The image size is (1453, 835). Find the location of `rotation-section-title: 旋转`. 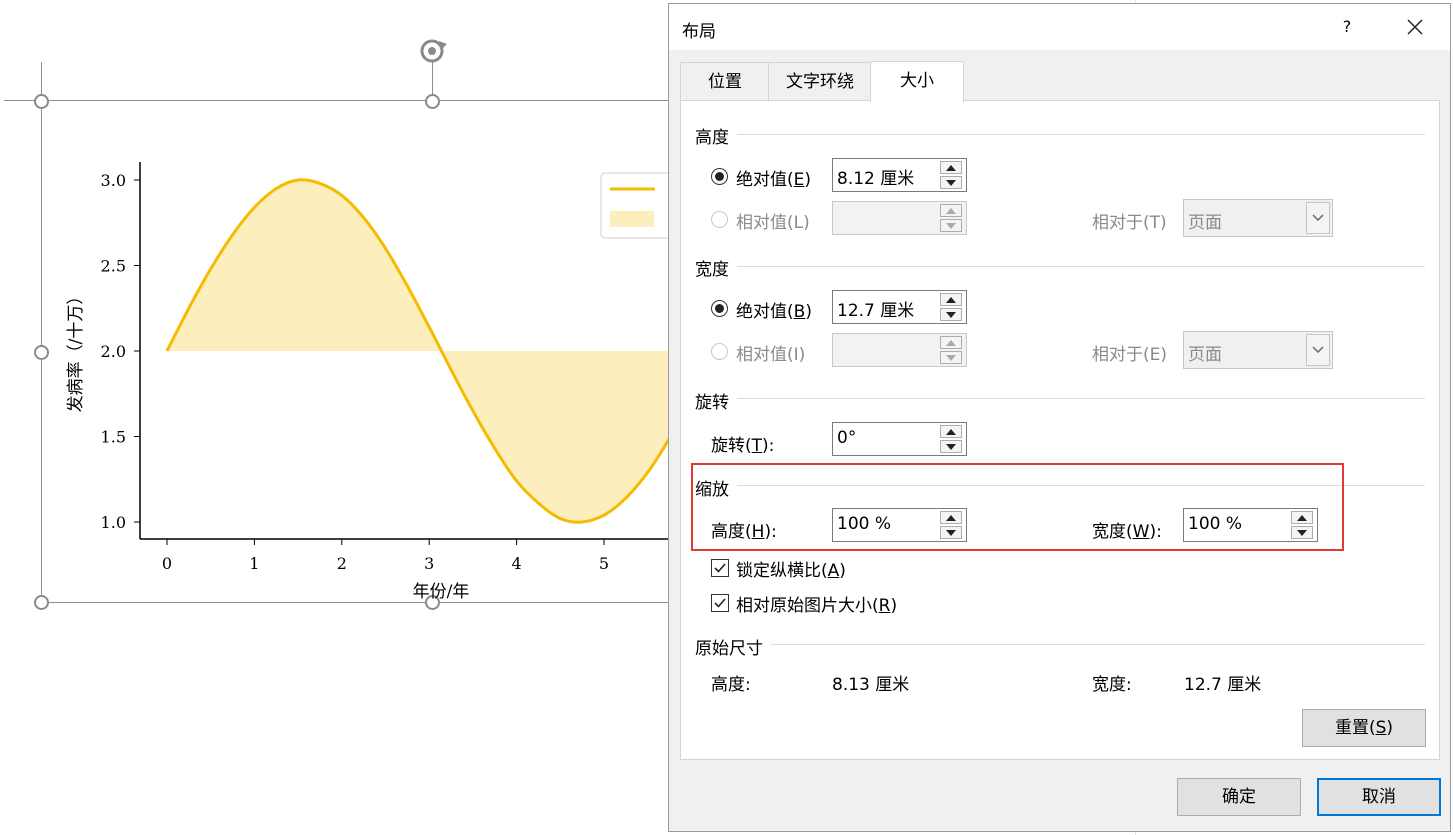

rotation-section-title: 旋转 is located at coordinates (712, 403).